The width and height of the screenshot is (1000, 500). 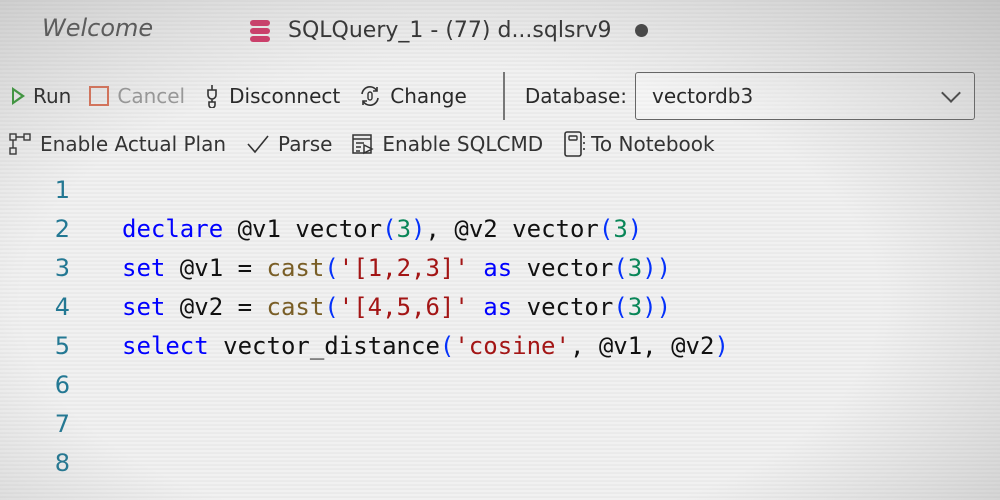 What do you see at coordinates (173, 228) in the screenshot?
I see `code-token: declare` at bounding box center [173, 228].